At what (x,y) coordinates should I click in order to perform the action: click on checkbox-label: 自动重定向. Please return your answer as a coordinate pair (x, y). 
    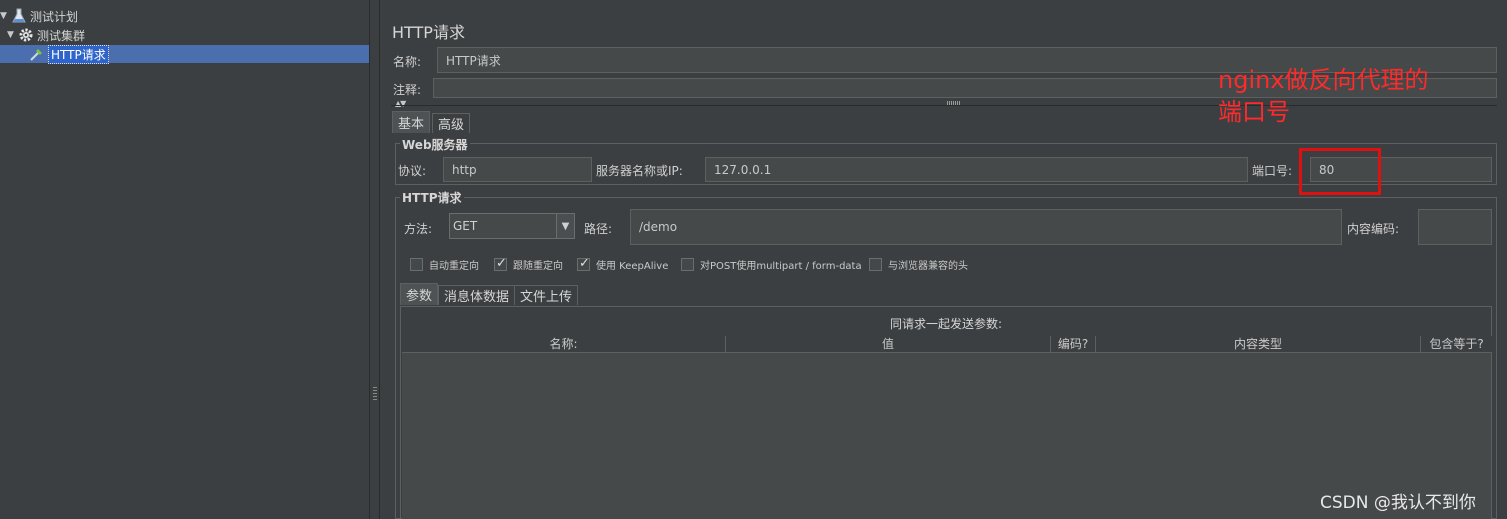
    Looking at the image, I should click on (454, 266).